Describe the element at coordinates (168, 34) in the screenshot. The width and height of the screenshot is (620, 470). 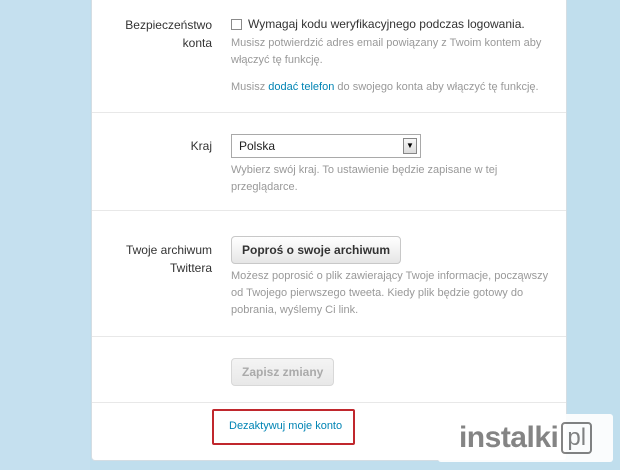
I see `security-label: Bezpieczeństwo konta` at that location.